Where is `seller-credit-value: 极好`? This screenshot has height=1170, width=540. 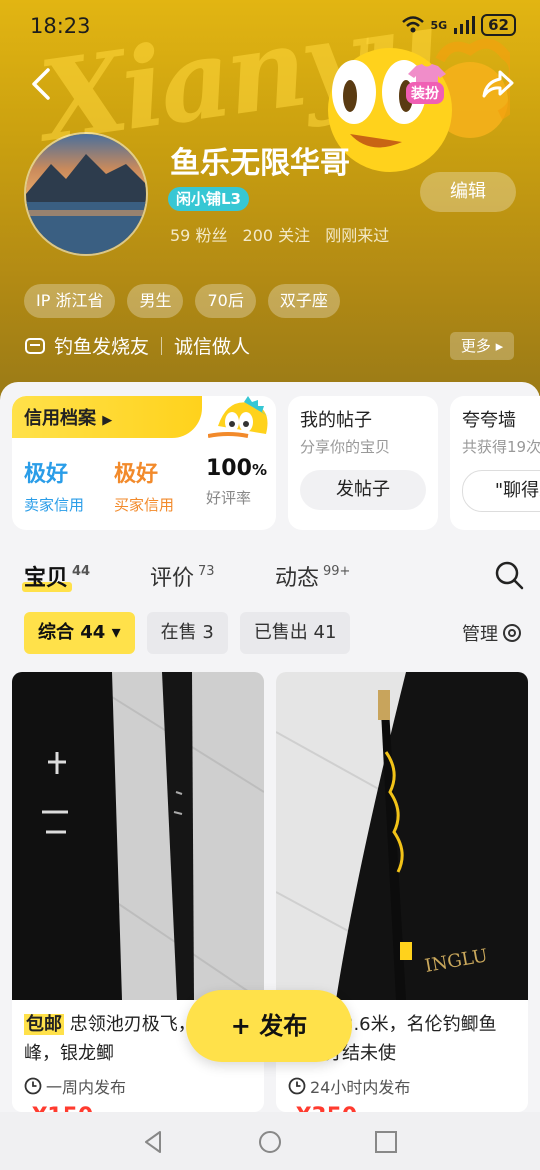 seller-credit-value: 极好 is located at coordinates (46, 474).